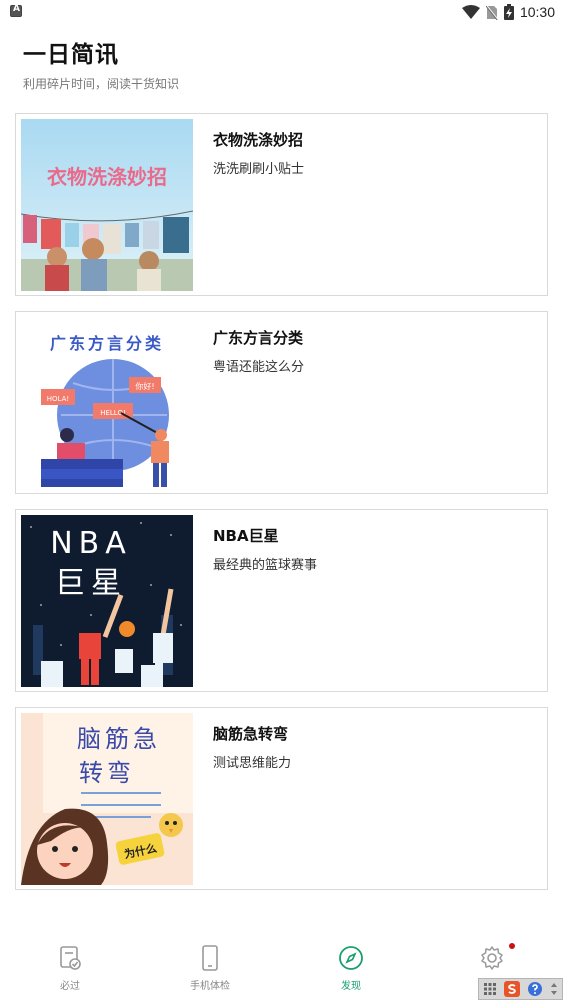  What do you see at coordinates (258, 140) in the screenshot?
I see `card-title: 衣物洗涤妙招` at bounding box center [258, 140].